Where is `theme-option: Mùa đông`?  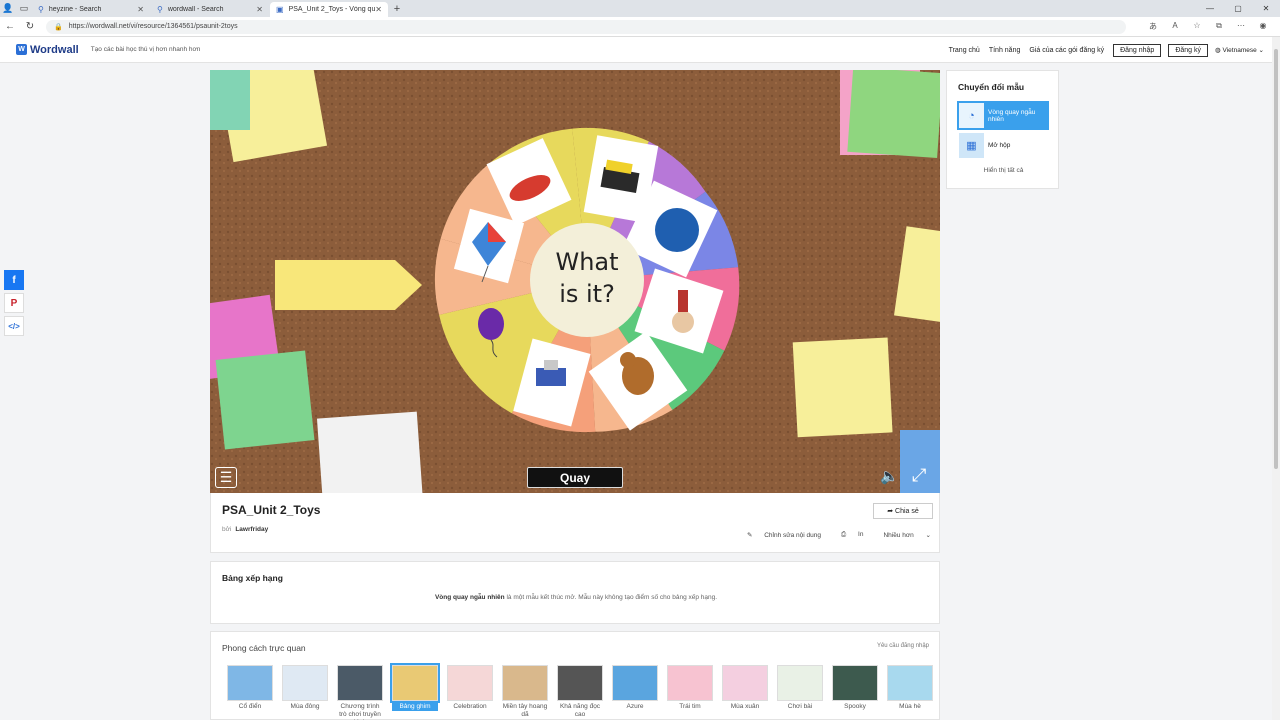 theme-option: Mùa đông is located at coordinates (305, 688).